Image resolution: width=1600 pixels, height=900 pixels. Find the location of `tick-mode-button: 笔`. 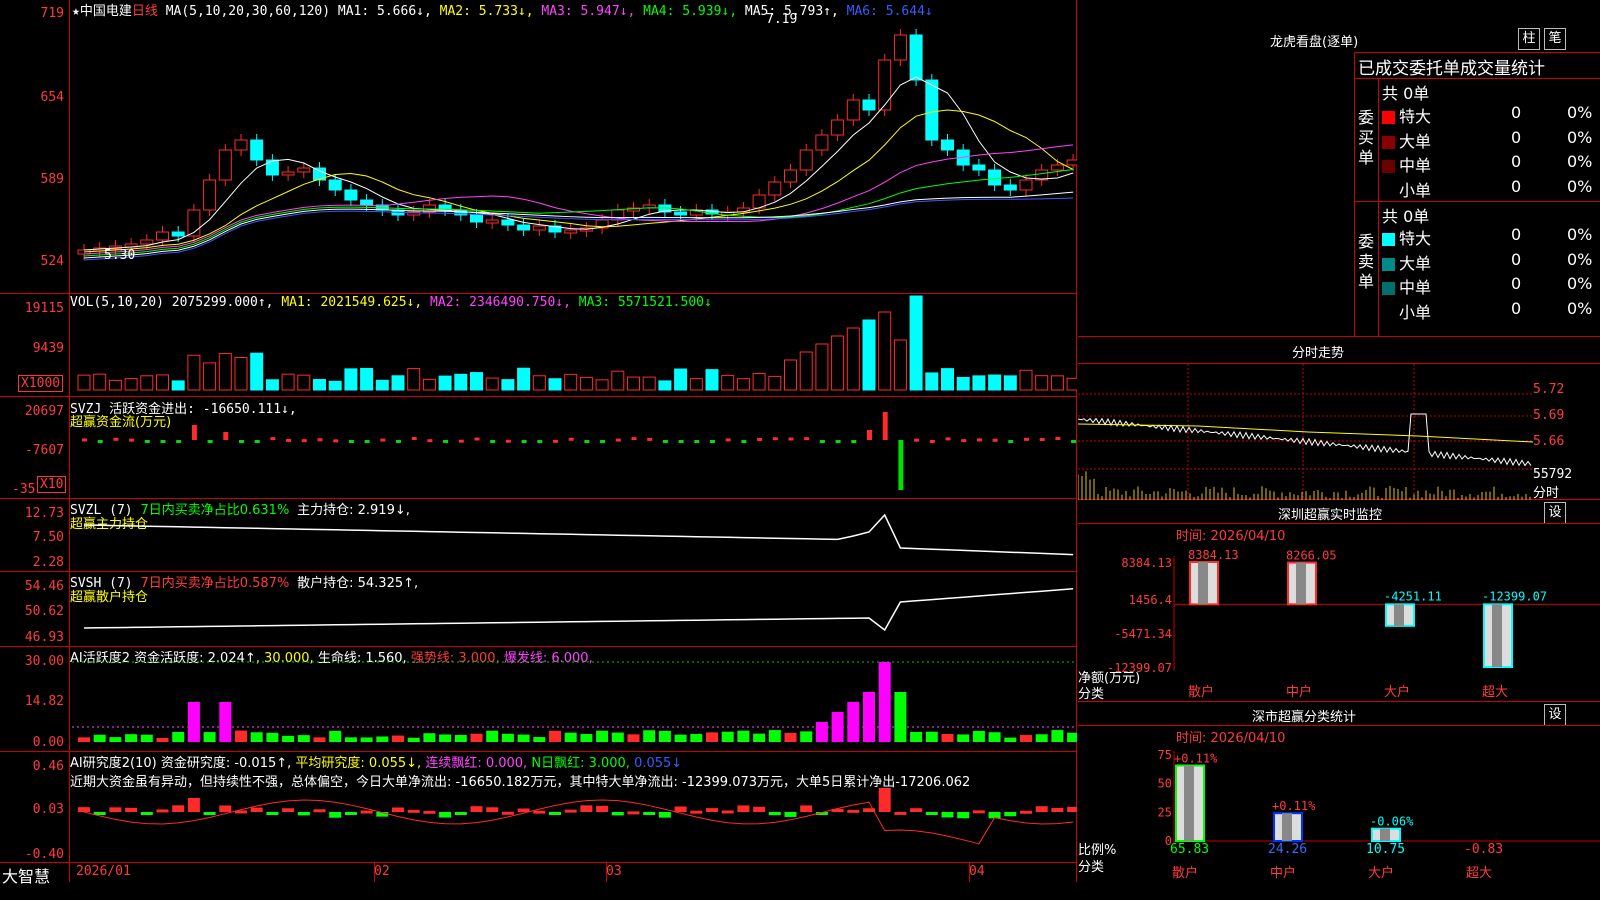

tick-mode-button: 笔 is located at coordinates (1555, 39).